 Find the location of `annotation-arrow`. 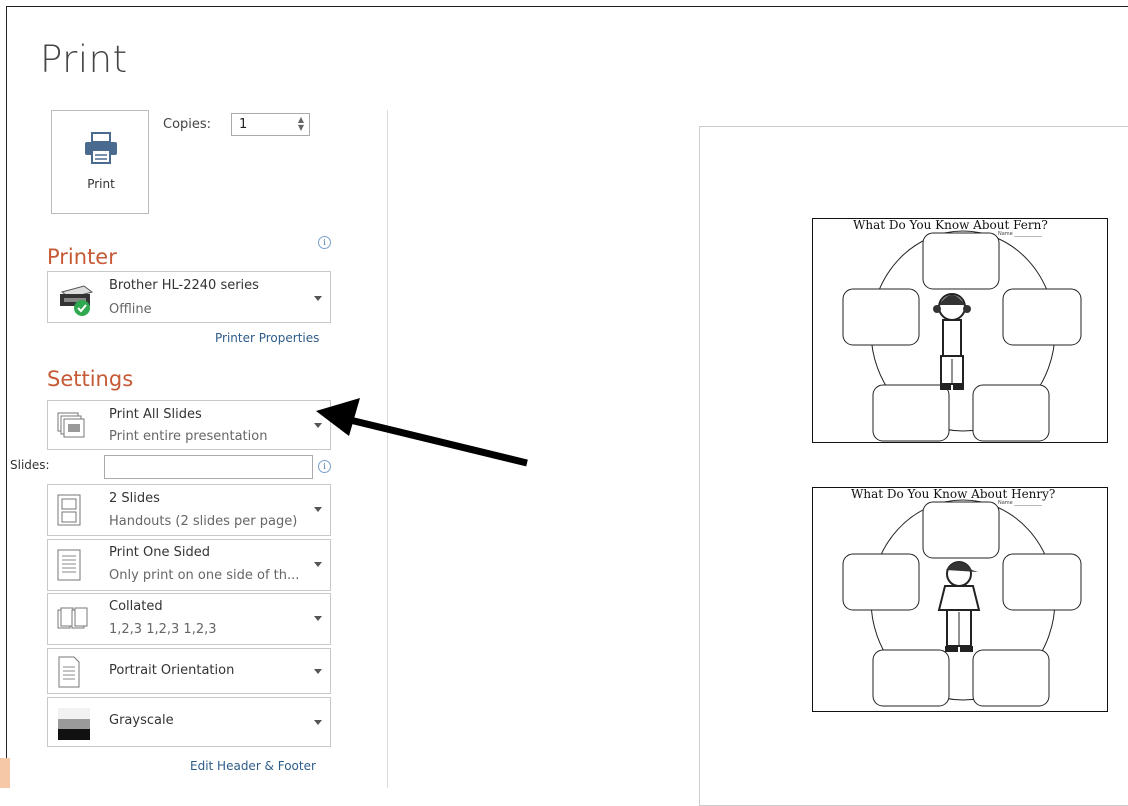

annotation-arrow is located at coordinates (422, 432).